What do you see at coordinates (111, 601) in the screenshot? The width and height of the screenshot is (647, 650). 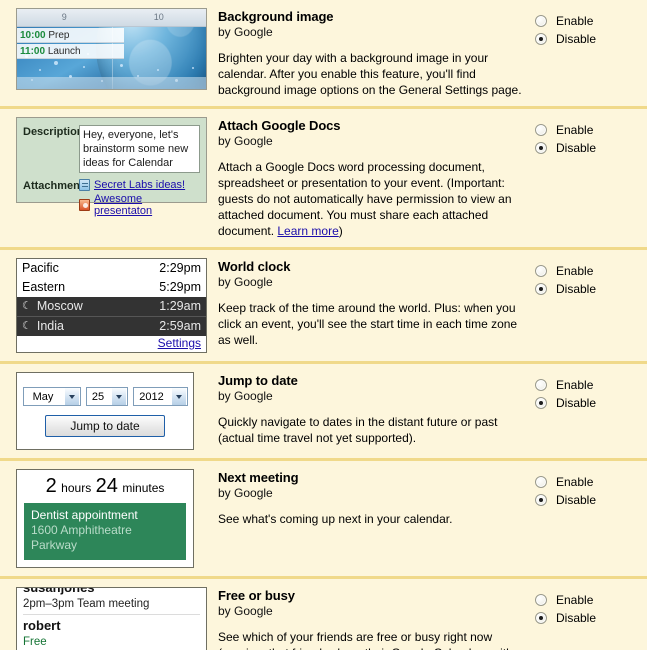 I see `friend-item: susanjones 2pm–3pm Team meeting` at bounding box center [111, 601].